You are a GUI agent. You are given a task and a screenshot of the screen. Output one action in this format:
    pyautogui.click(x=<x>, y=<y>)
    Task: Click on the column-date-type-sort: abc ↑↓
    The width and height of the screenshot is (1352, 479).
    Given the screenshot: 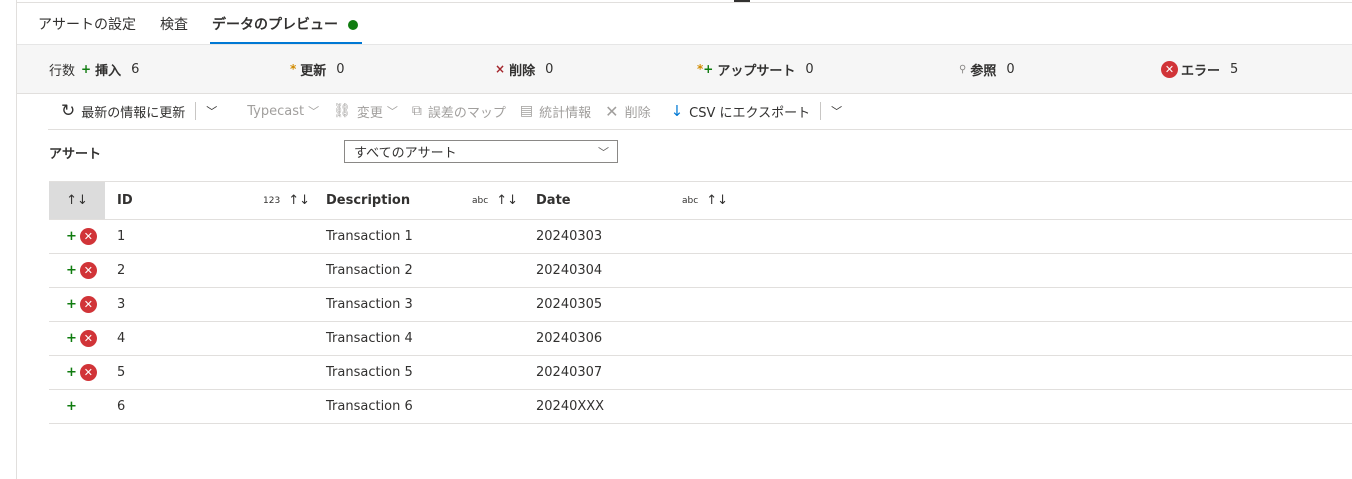 What is the action you would take?
    pyautogui.click(x=705, y=200)
    